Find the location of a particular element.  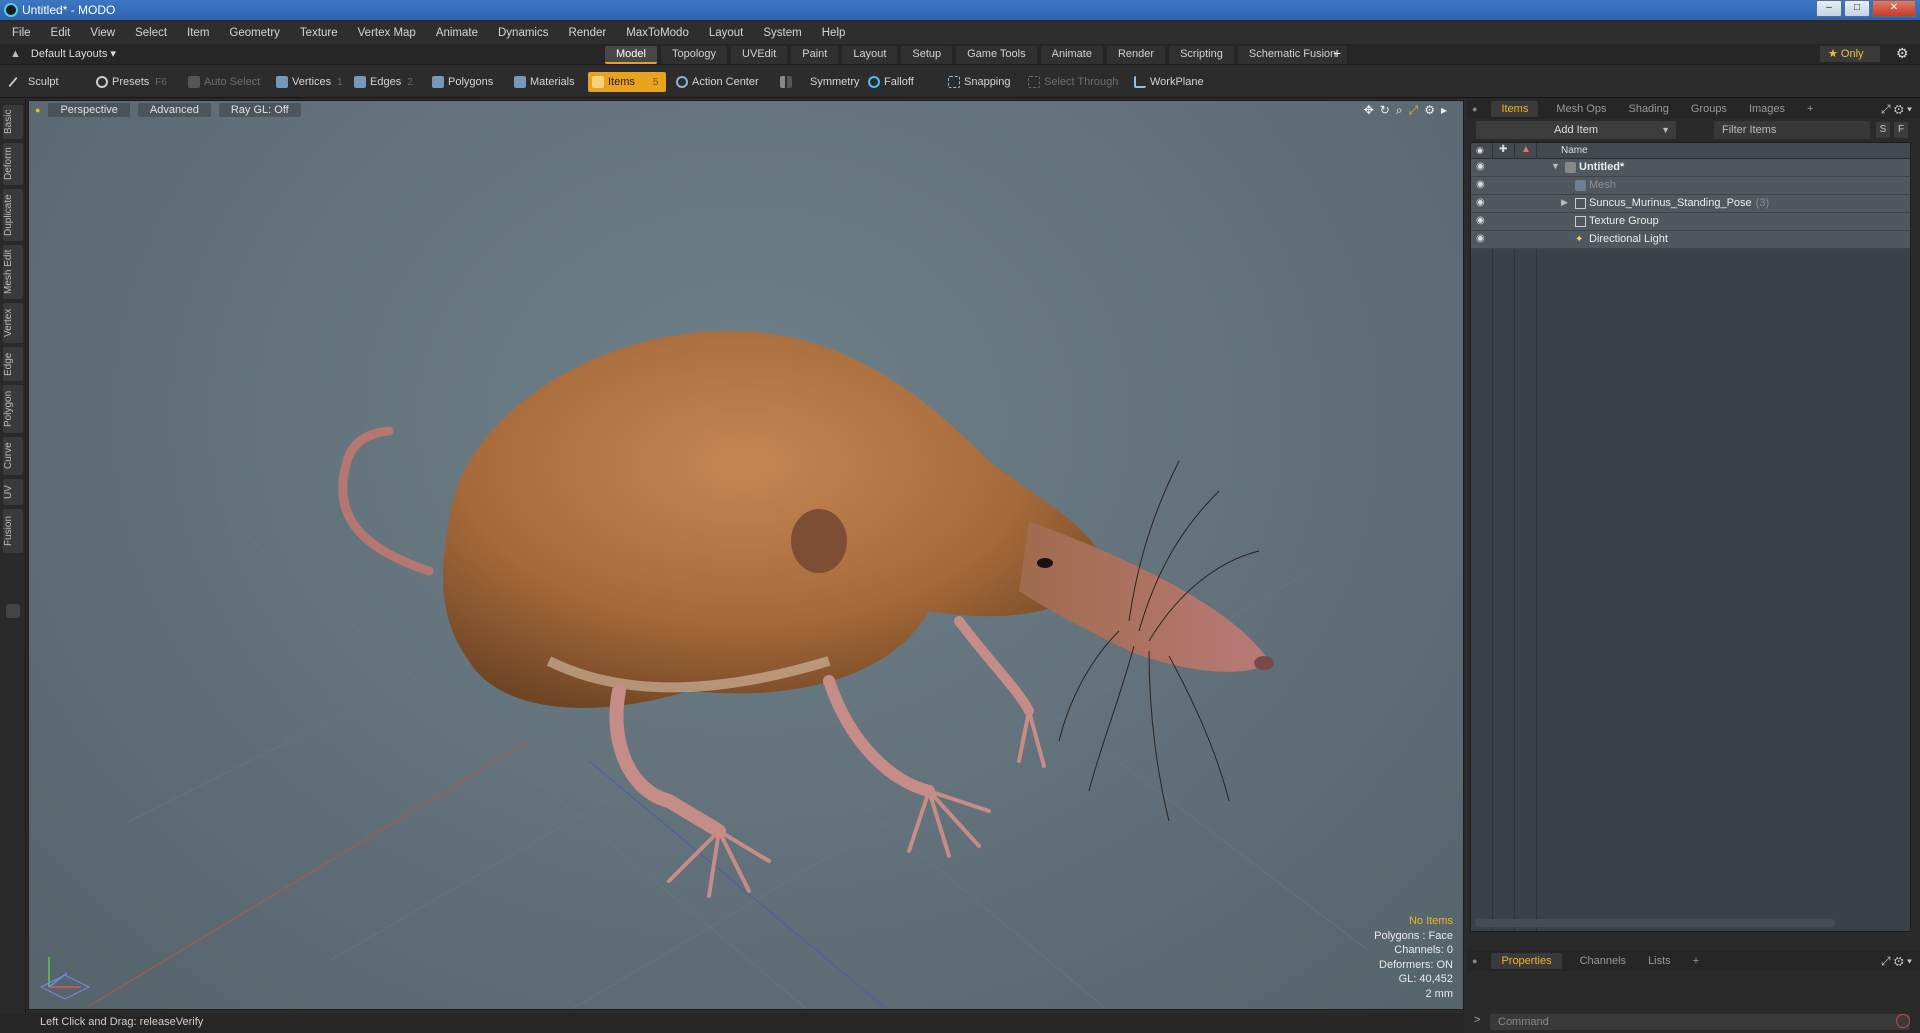

menu-select: Select is located at coordinates (151, 33).